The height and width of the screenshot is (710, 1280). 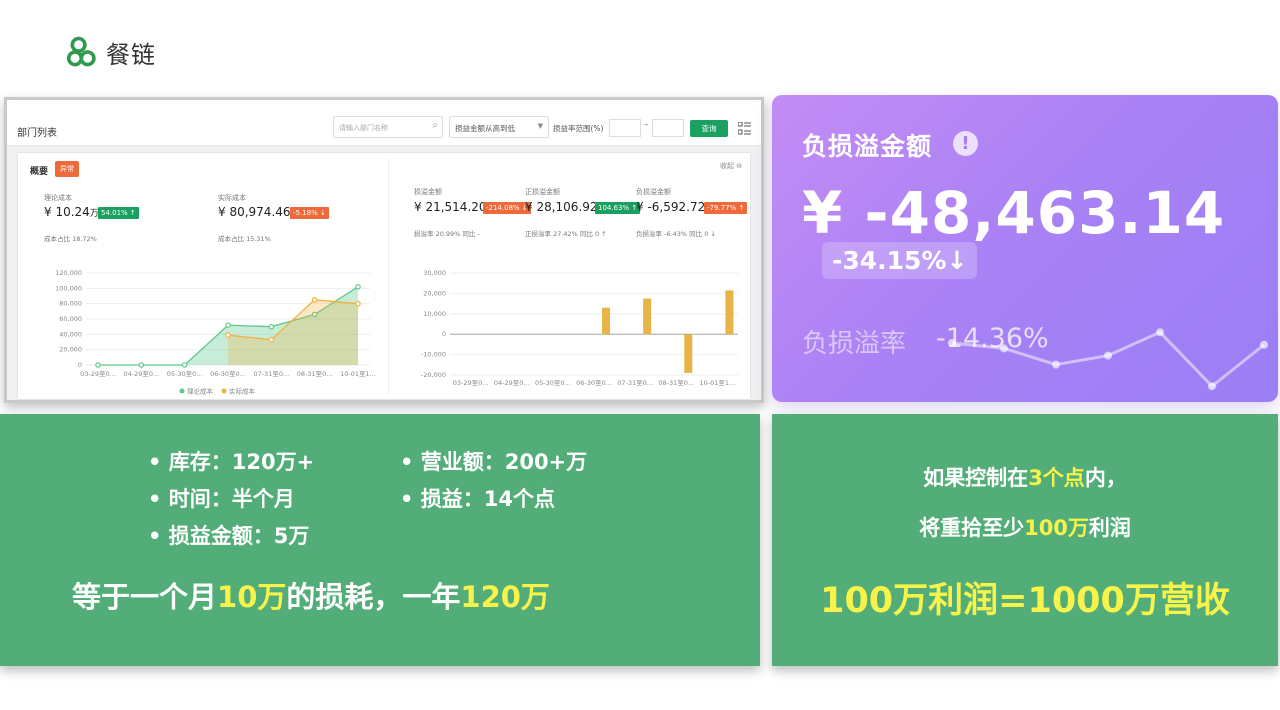 I want to click on profit-line-1: 如果控制在3个点内，, so click(x=1025, y=477).